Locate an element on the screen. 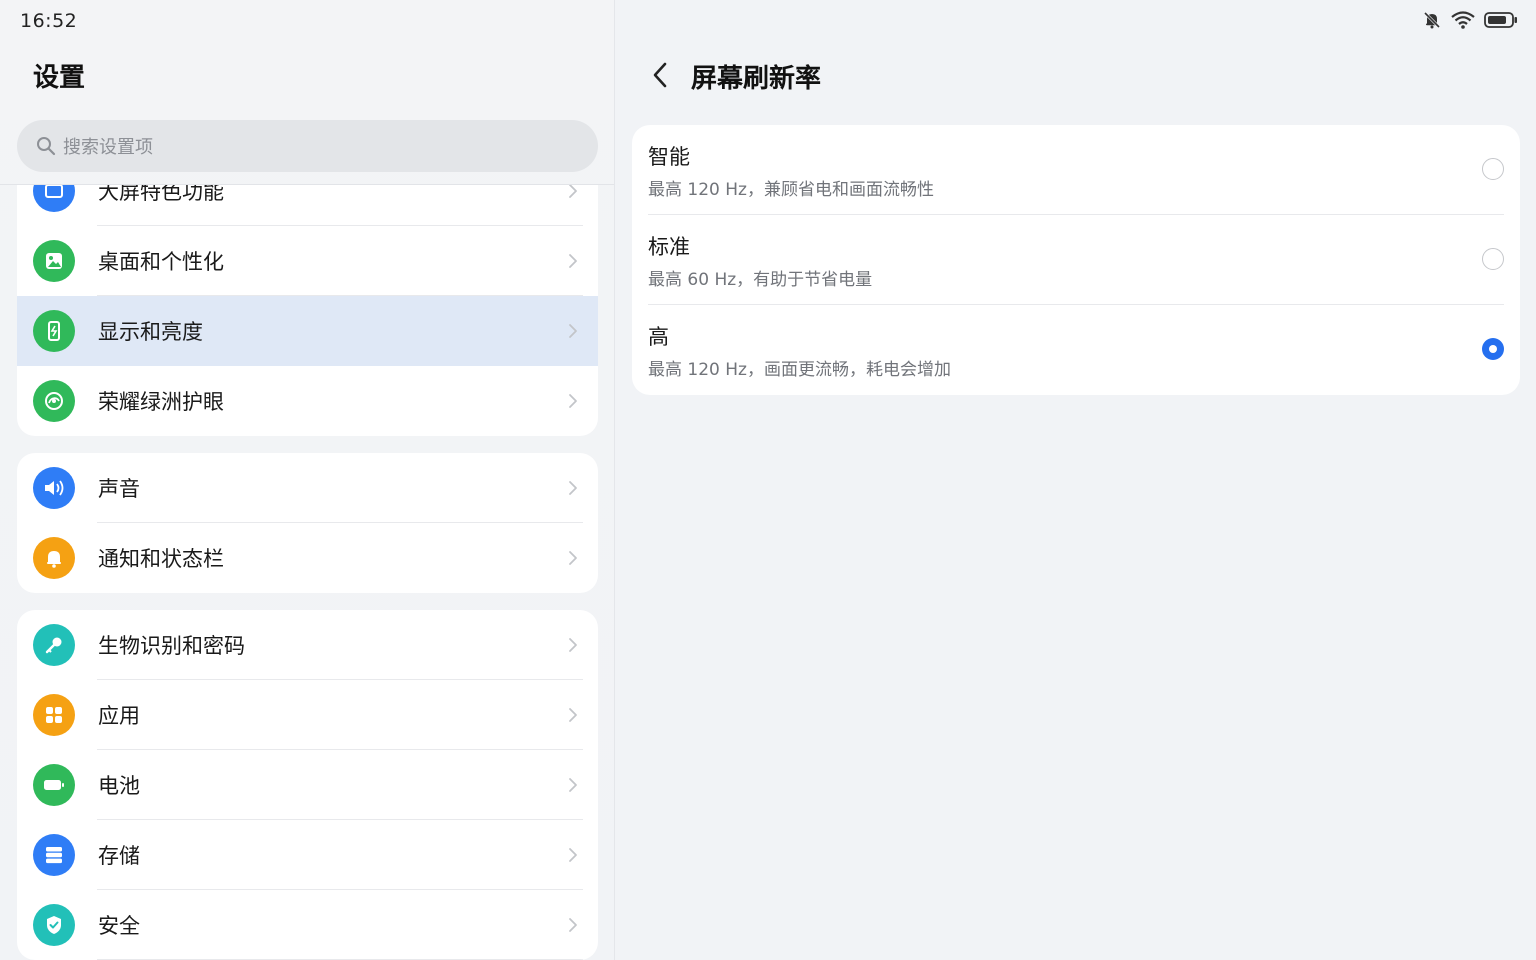 This screenshot has width=1536, height=960. sidebar-item-sound: 声音 is located at coordinates (307, 488).